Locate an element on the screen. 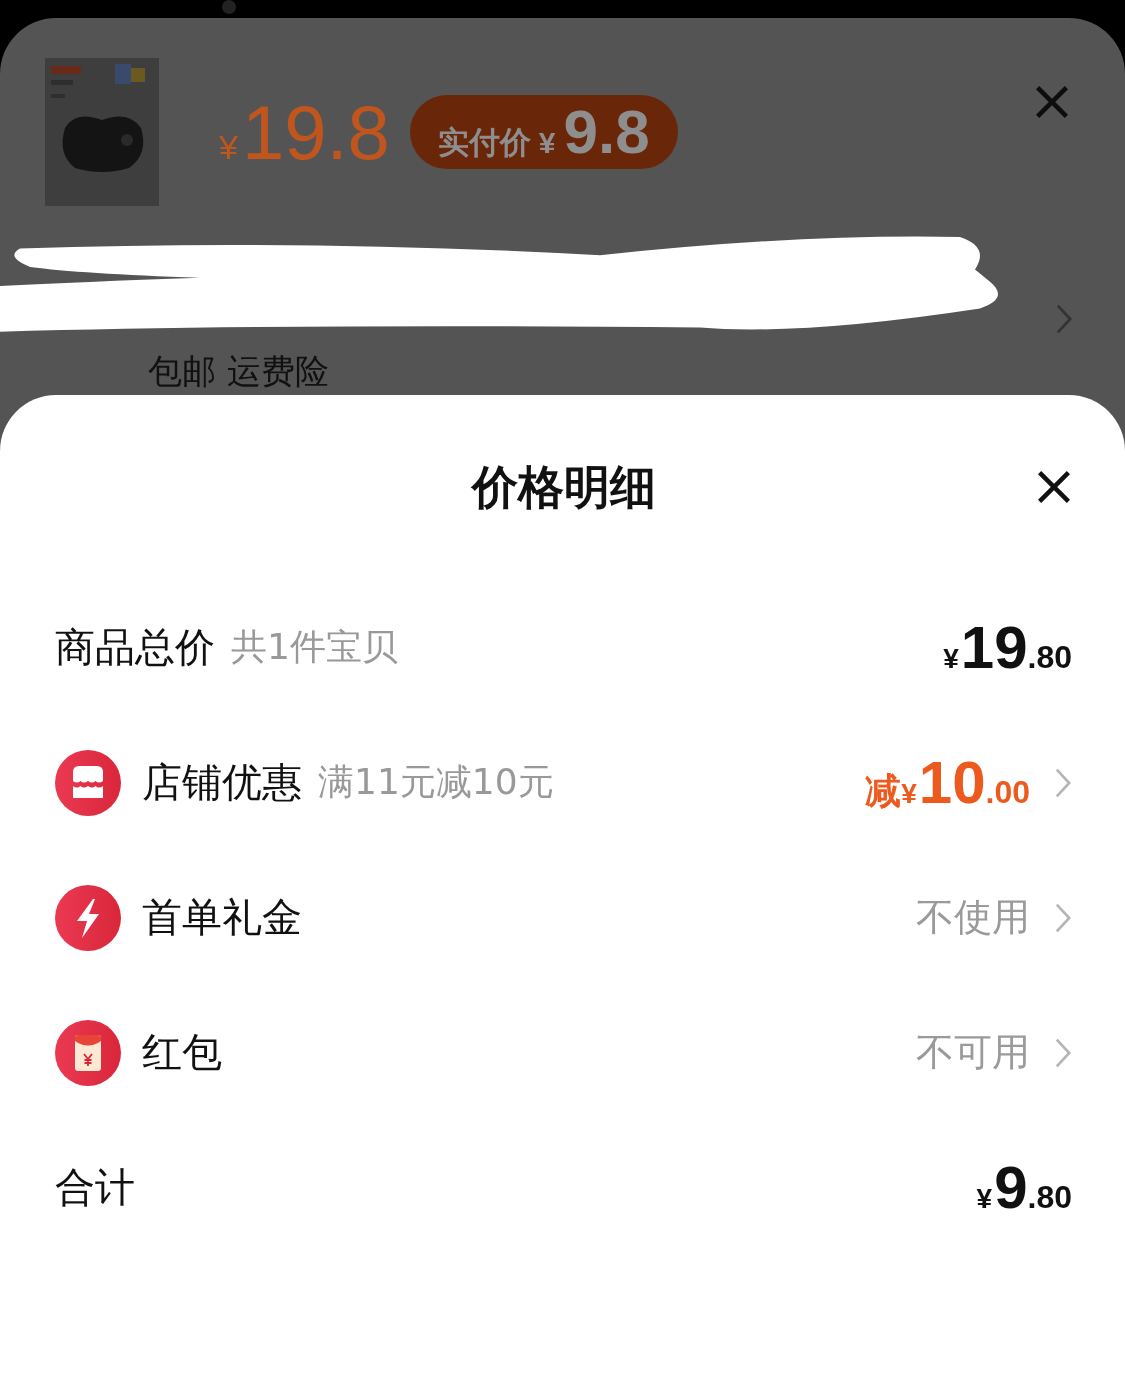 Image resolution: width=1125 pixels, height=1392 pixels. row-label: 红包 is located at coordinates (182, 1052).